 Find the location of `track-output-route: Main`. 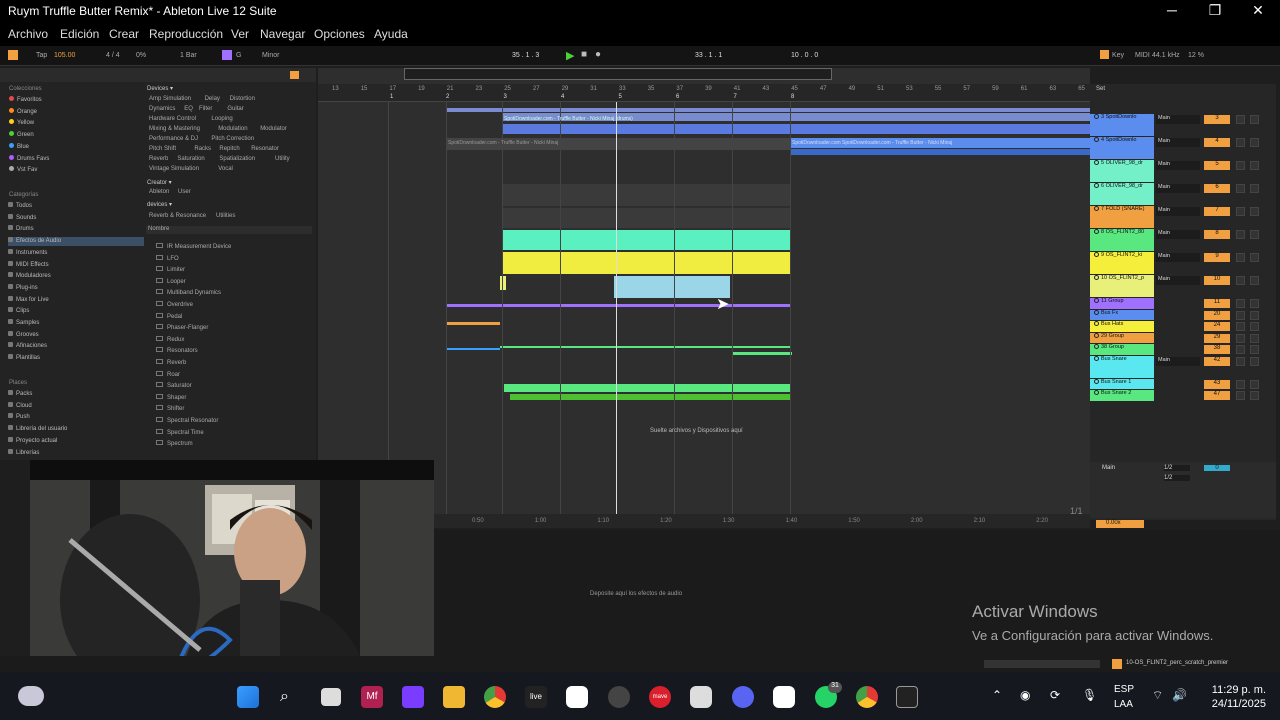

track-output-route: Main is located at coordinates (1178, 361).